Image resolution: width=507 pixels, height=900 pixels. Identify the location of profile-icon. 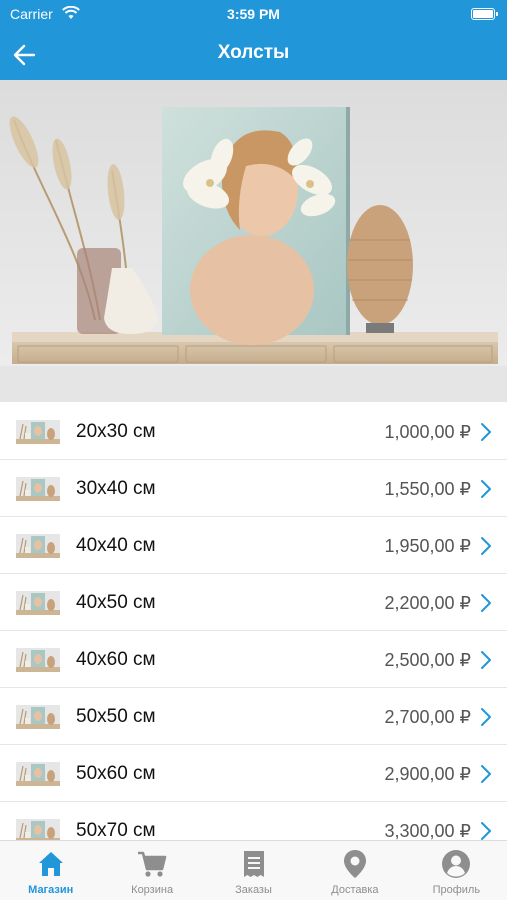
(456, 864).